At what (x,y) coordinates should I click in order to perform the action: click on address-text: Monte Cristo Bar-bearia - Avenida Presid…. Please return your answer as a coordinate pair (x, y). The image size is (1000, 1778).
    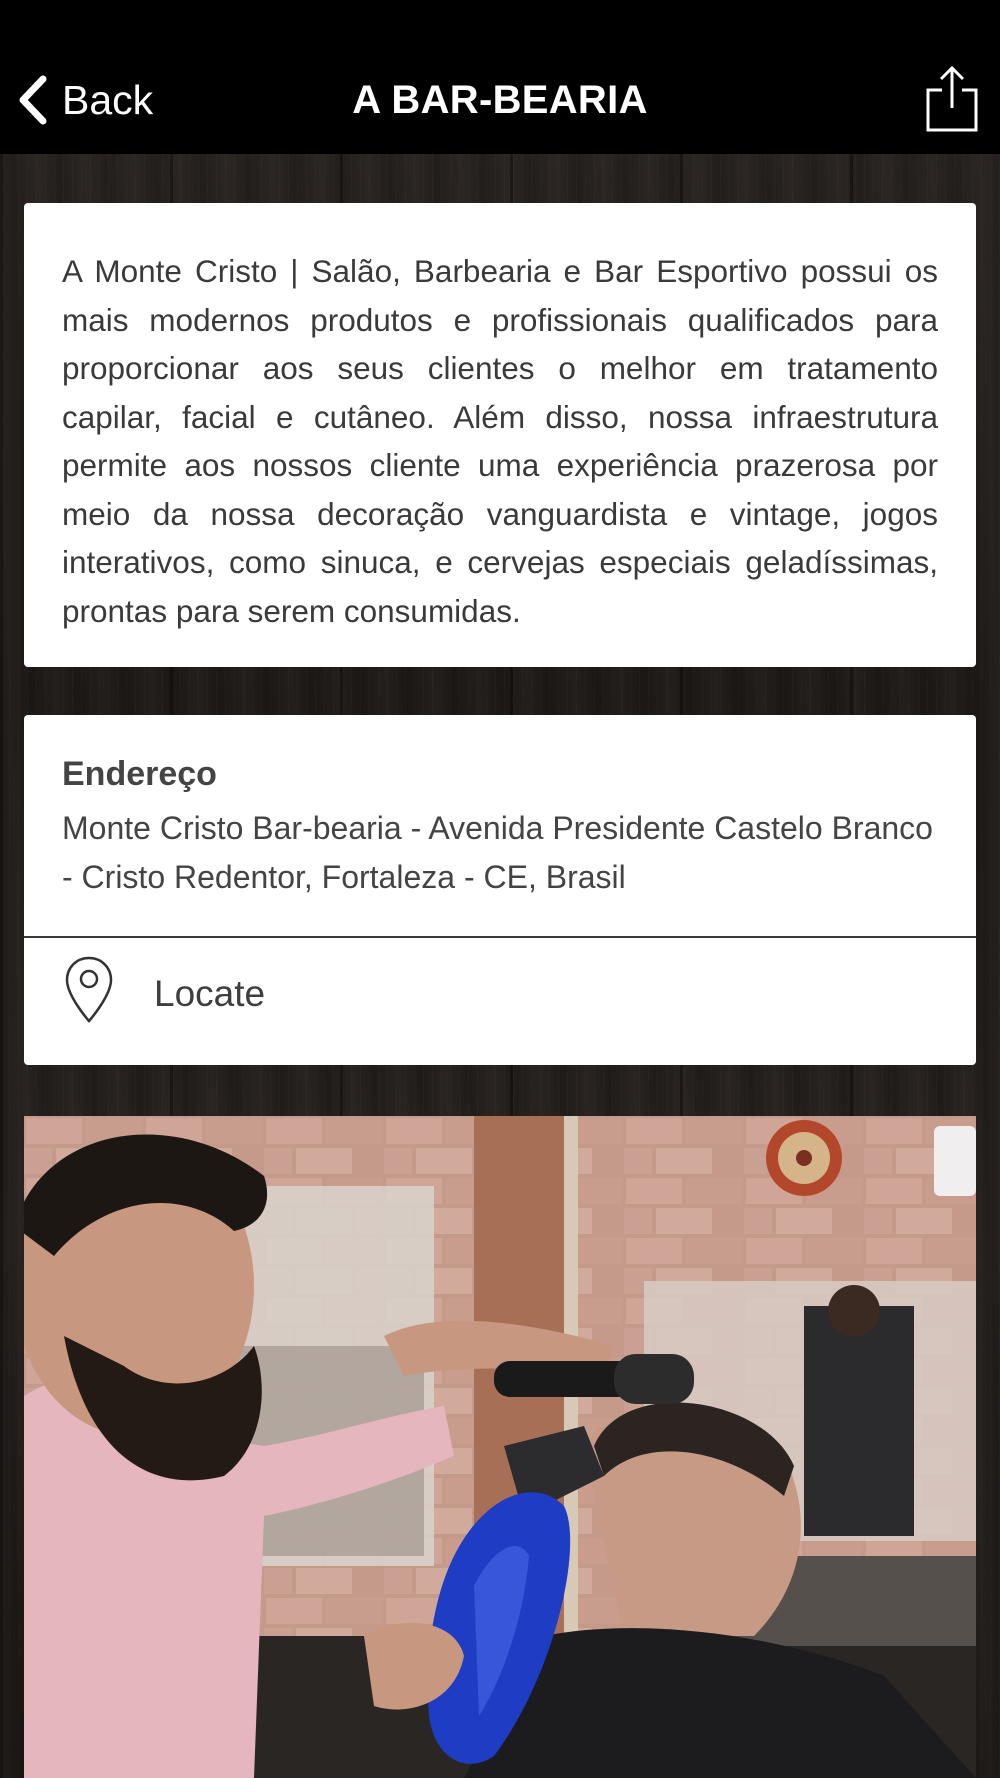
    Looking at the image, I should click on (497, 852).